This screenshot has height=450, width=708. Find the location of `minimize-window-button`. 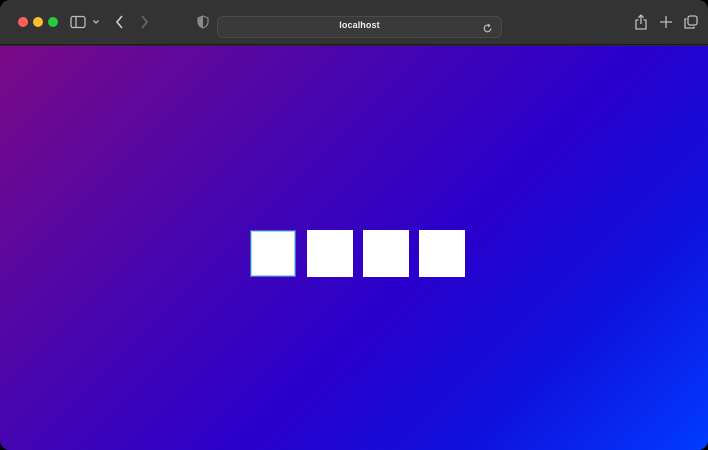

minimize-window-button is located at coordinates (38, 22).